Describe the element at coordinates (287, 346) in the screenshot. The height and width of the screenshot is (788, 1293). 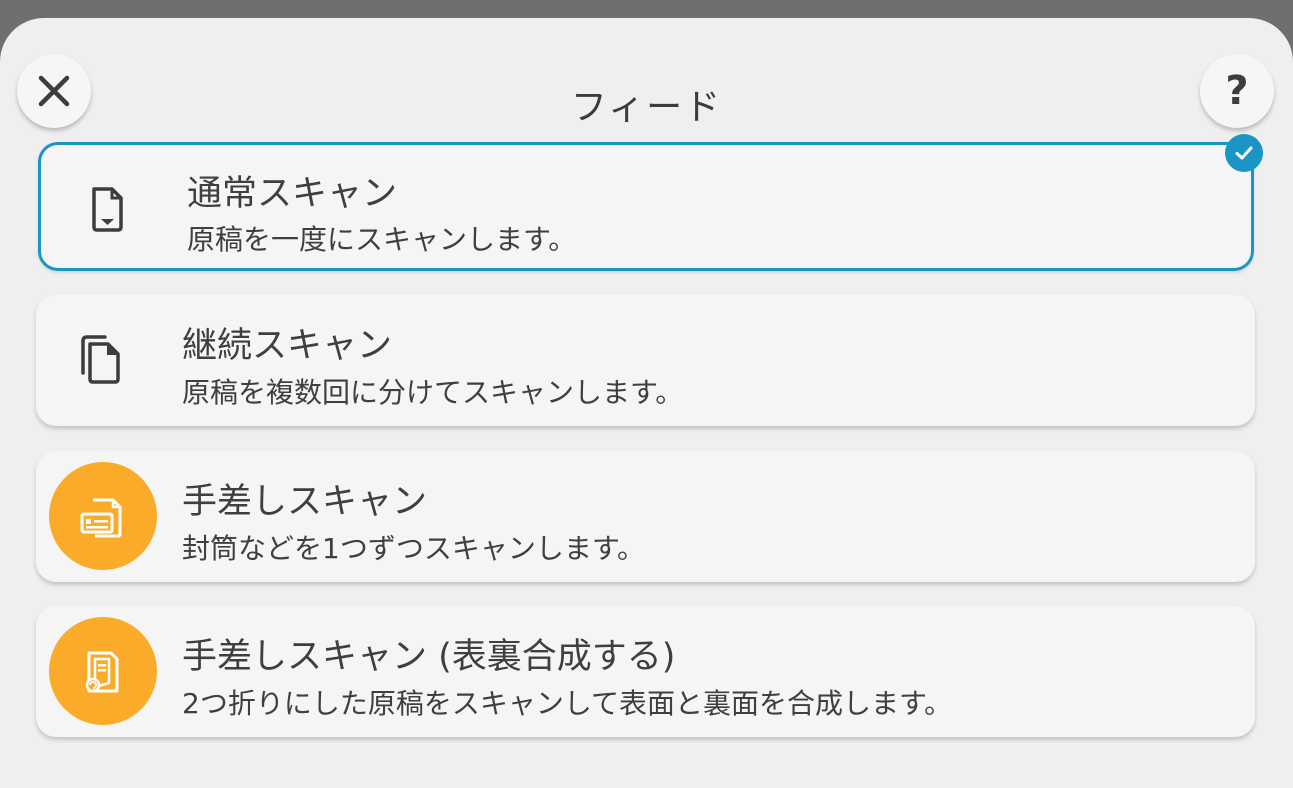
I see `option-title: 継続スキャン` at that location.